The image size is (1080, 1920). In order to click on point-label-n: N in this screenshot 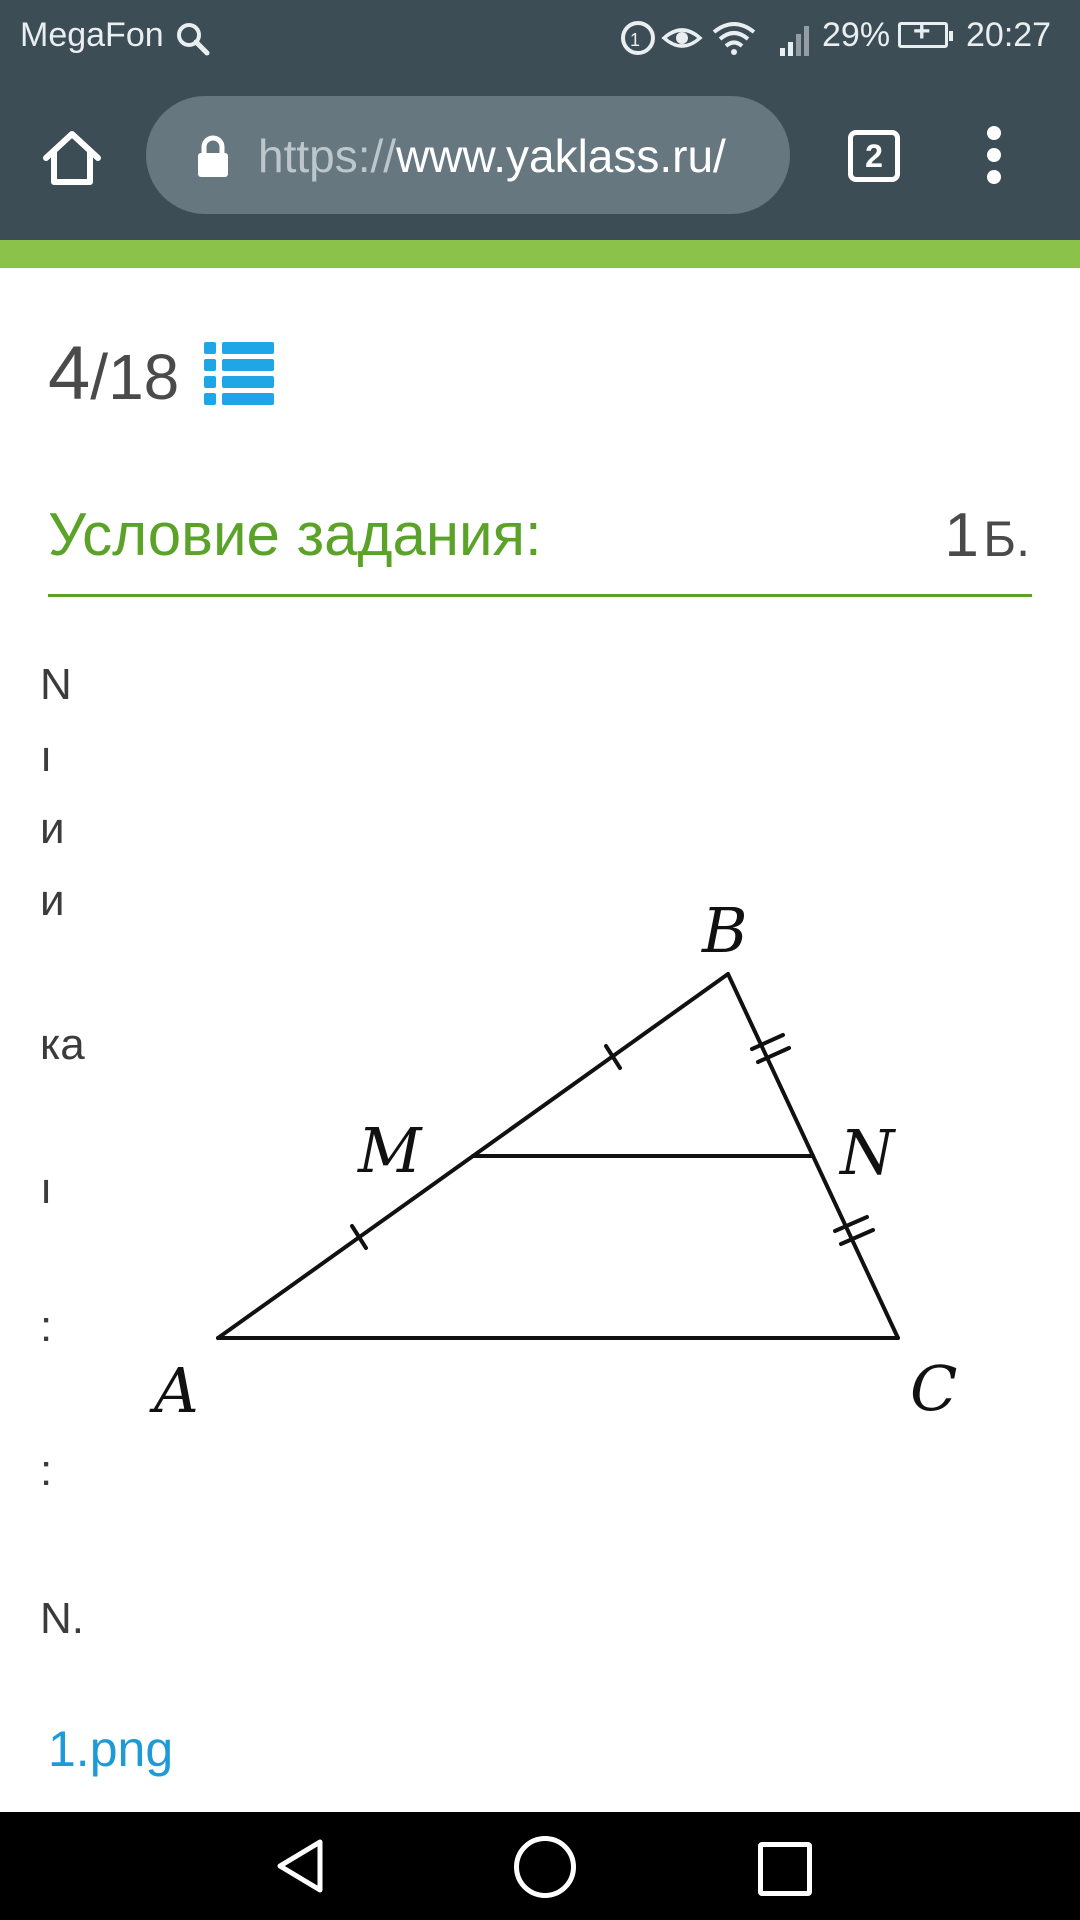, I will do `click(867, 1152)`.